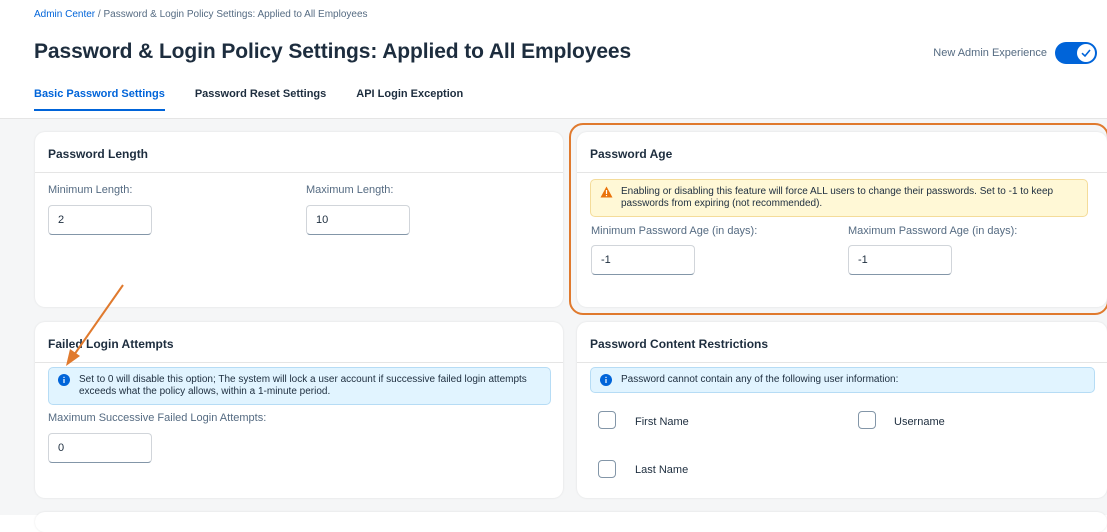  Describe the element at coordinates (679, 344) in the screenshot. I see `card-title: Password Content Restrictions` at that location.